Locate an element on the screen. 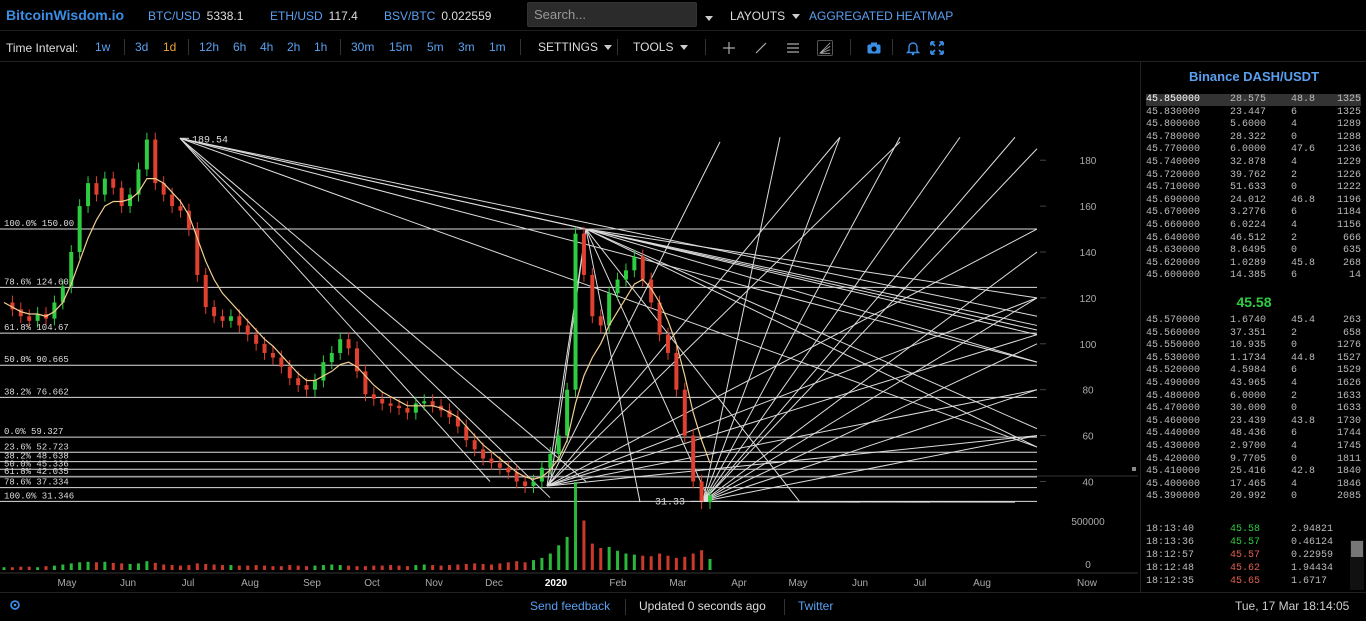  trade-row: 18:12:48 45.62 1.94434 is located at coordinates (1246, 569).